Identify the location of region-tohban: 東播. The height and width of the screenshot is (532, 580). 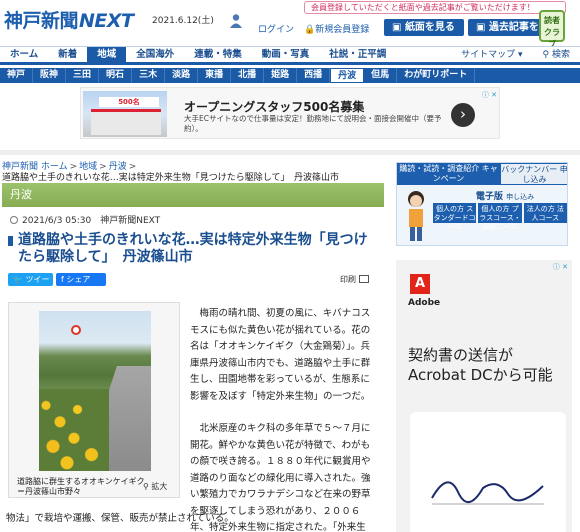
(215, 75).